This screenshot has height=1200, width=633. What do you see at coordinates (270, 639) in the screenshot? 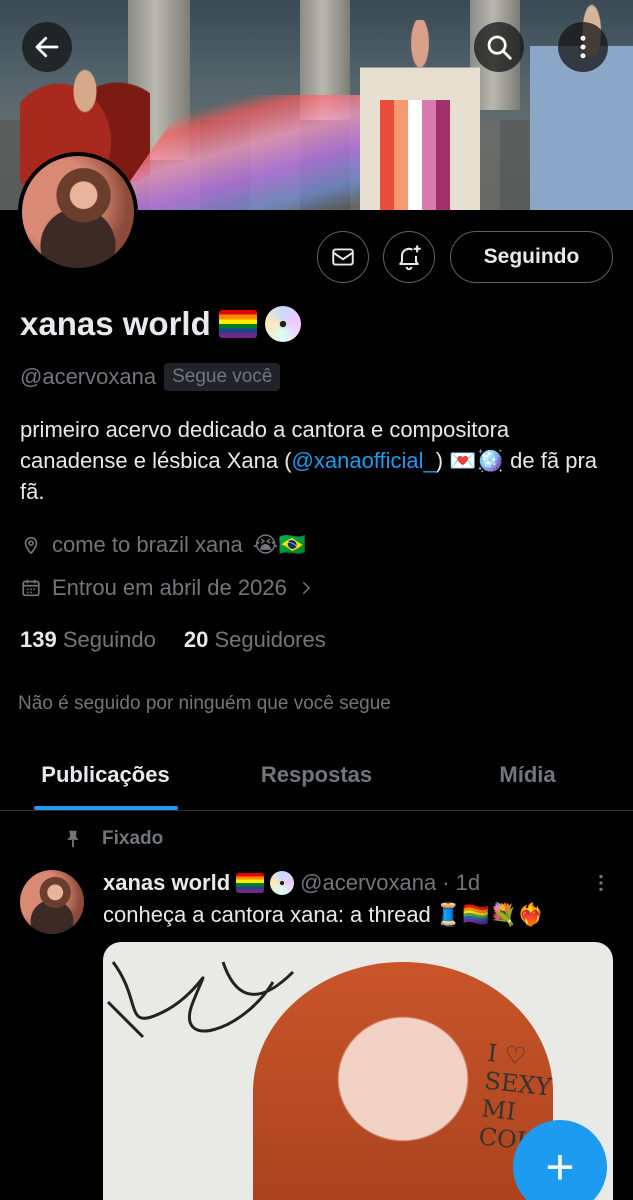
I see `followers-label: Seguidores` at bounding box center [270, 639].